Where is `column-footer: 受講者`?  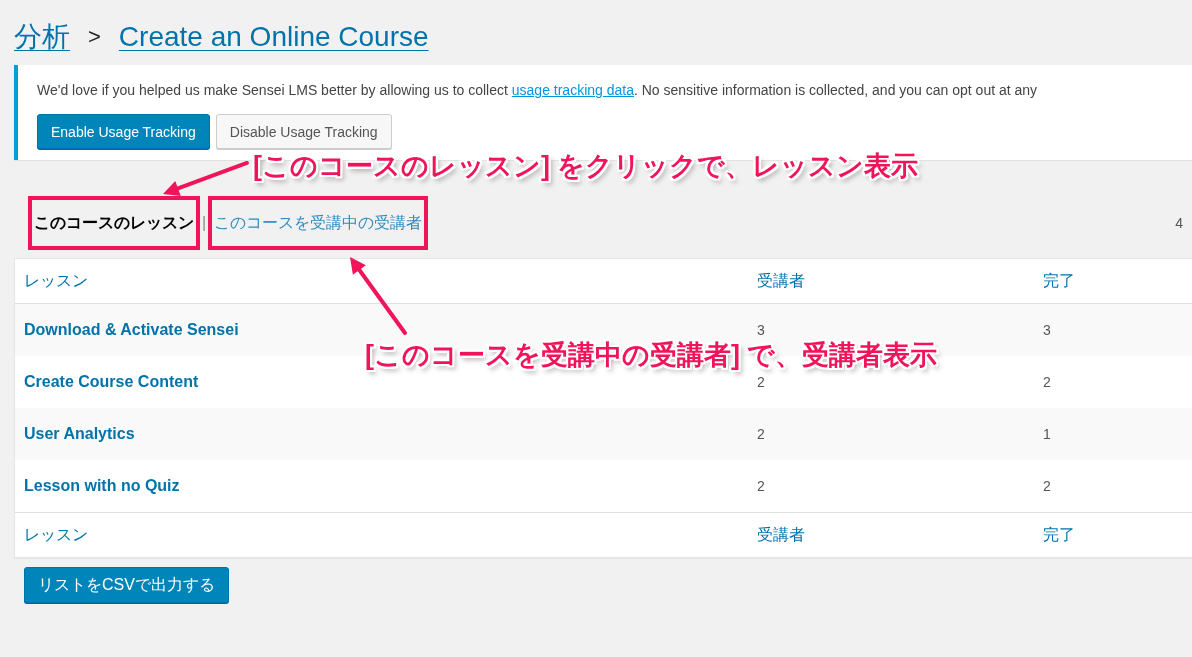 column-footer: 受講者 is located at coordinates (776, 535).